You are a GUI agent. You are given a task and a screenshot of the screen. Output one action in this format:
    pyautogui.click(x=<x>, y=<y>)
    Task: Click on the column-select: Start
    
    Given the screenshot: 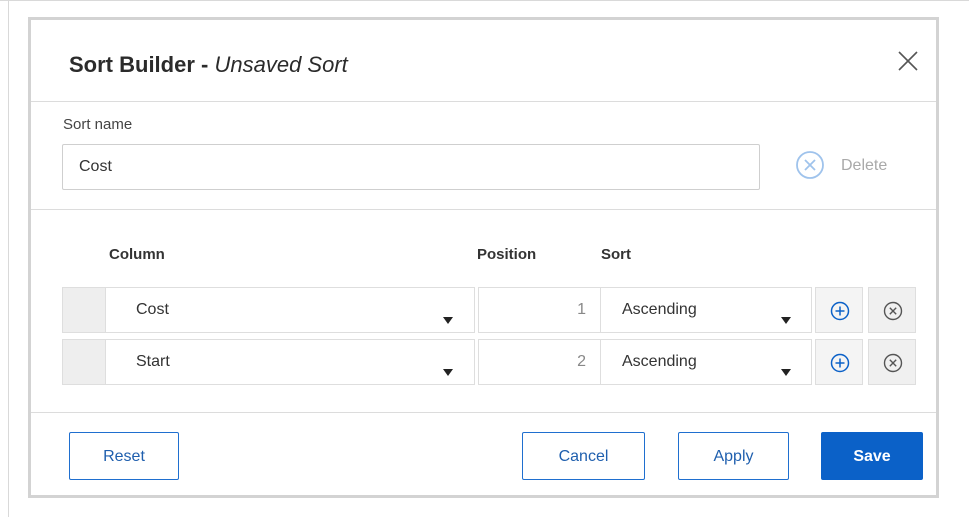 What is the action you would take?
    pyautogui.click(x=290, y=362)
    